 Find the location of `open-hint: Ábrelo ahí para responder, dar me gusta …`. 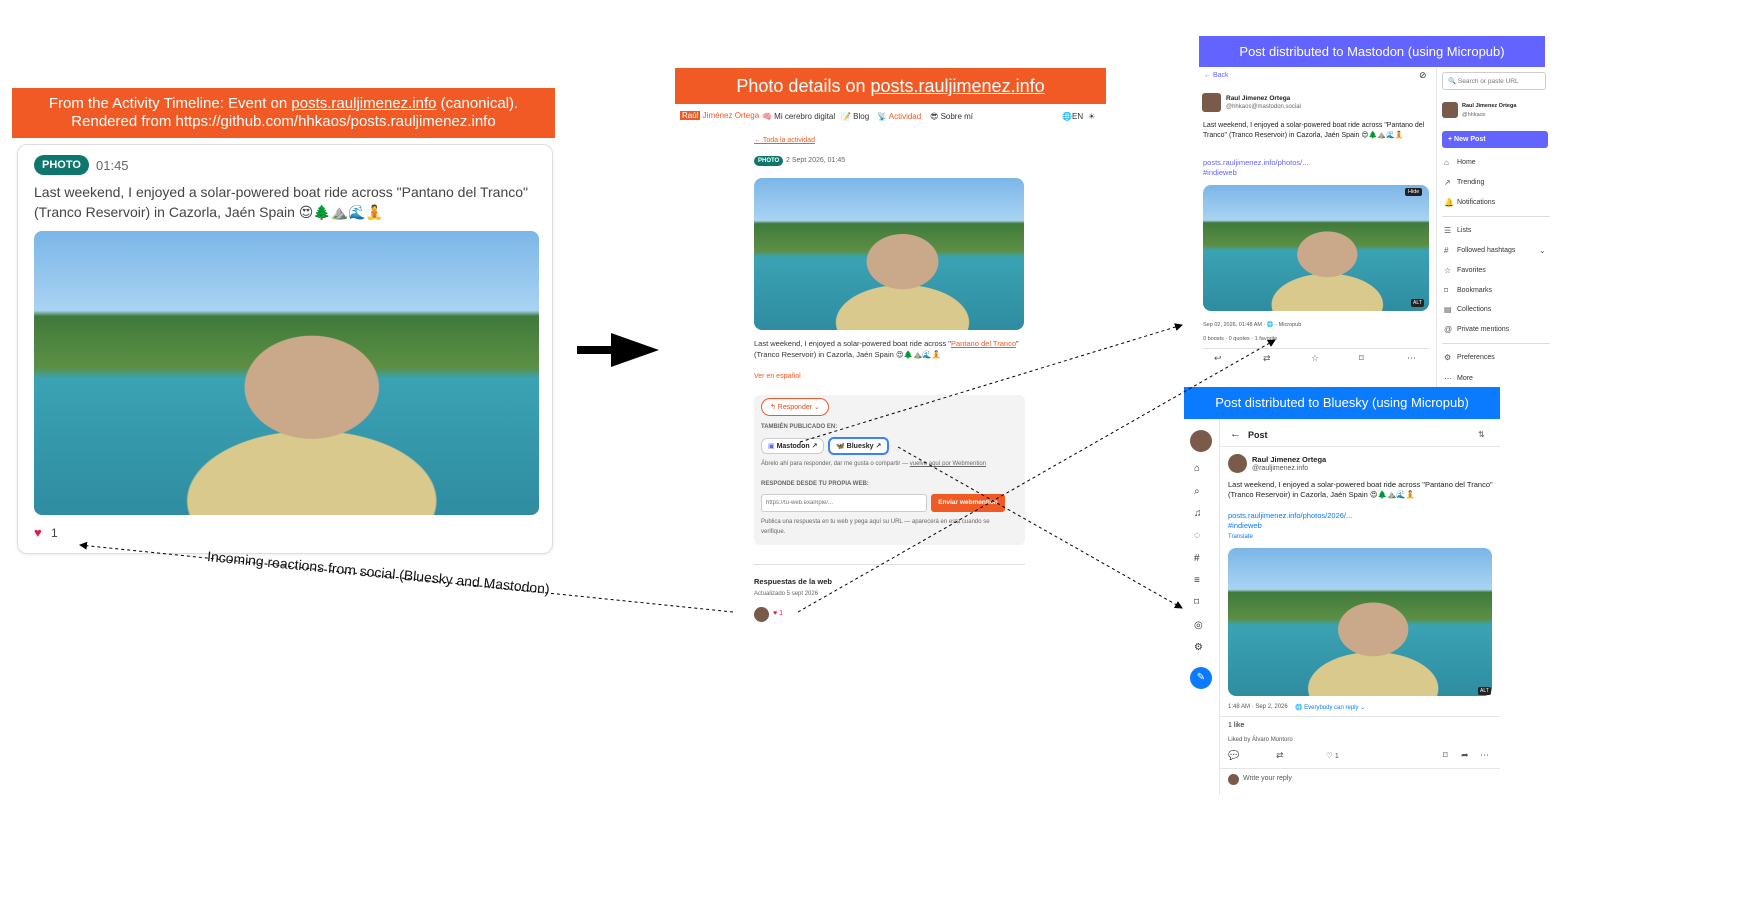

open-hint: Ábrelo ahí para responder, dar me gusta … is located at coordinates (874, 464).